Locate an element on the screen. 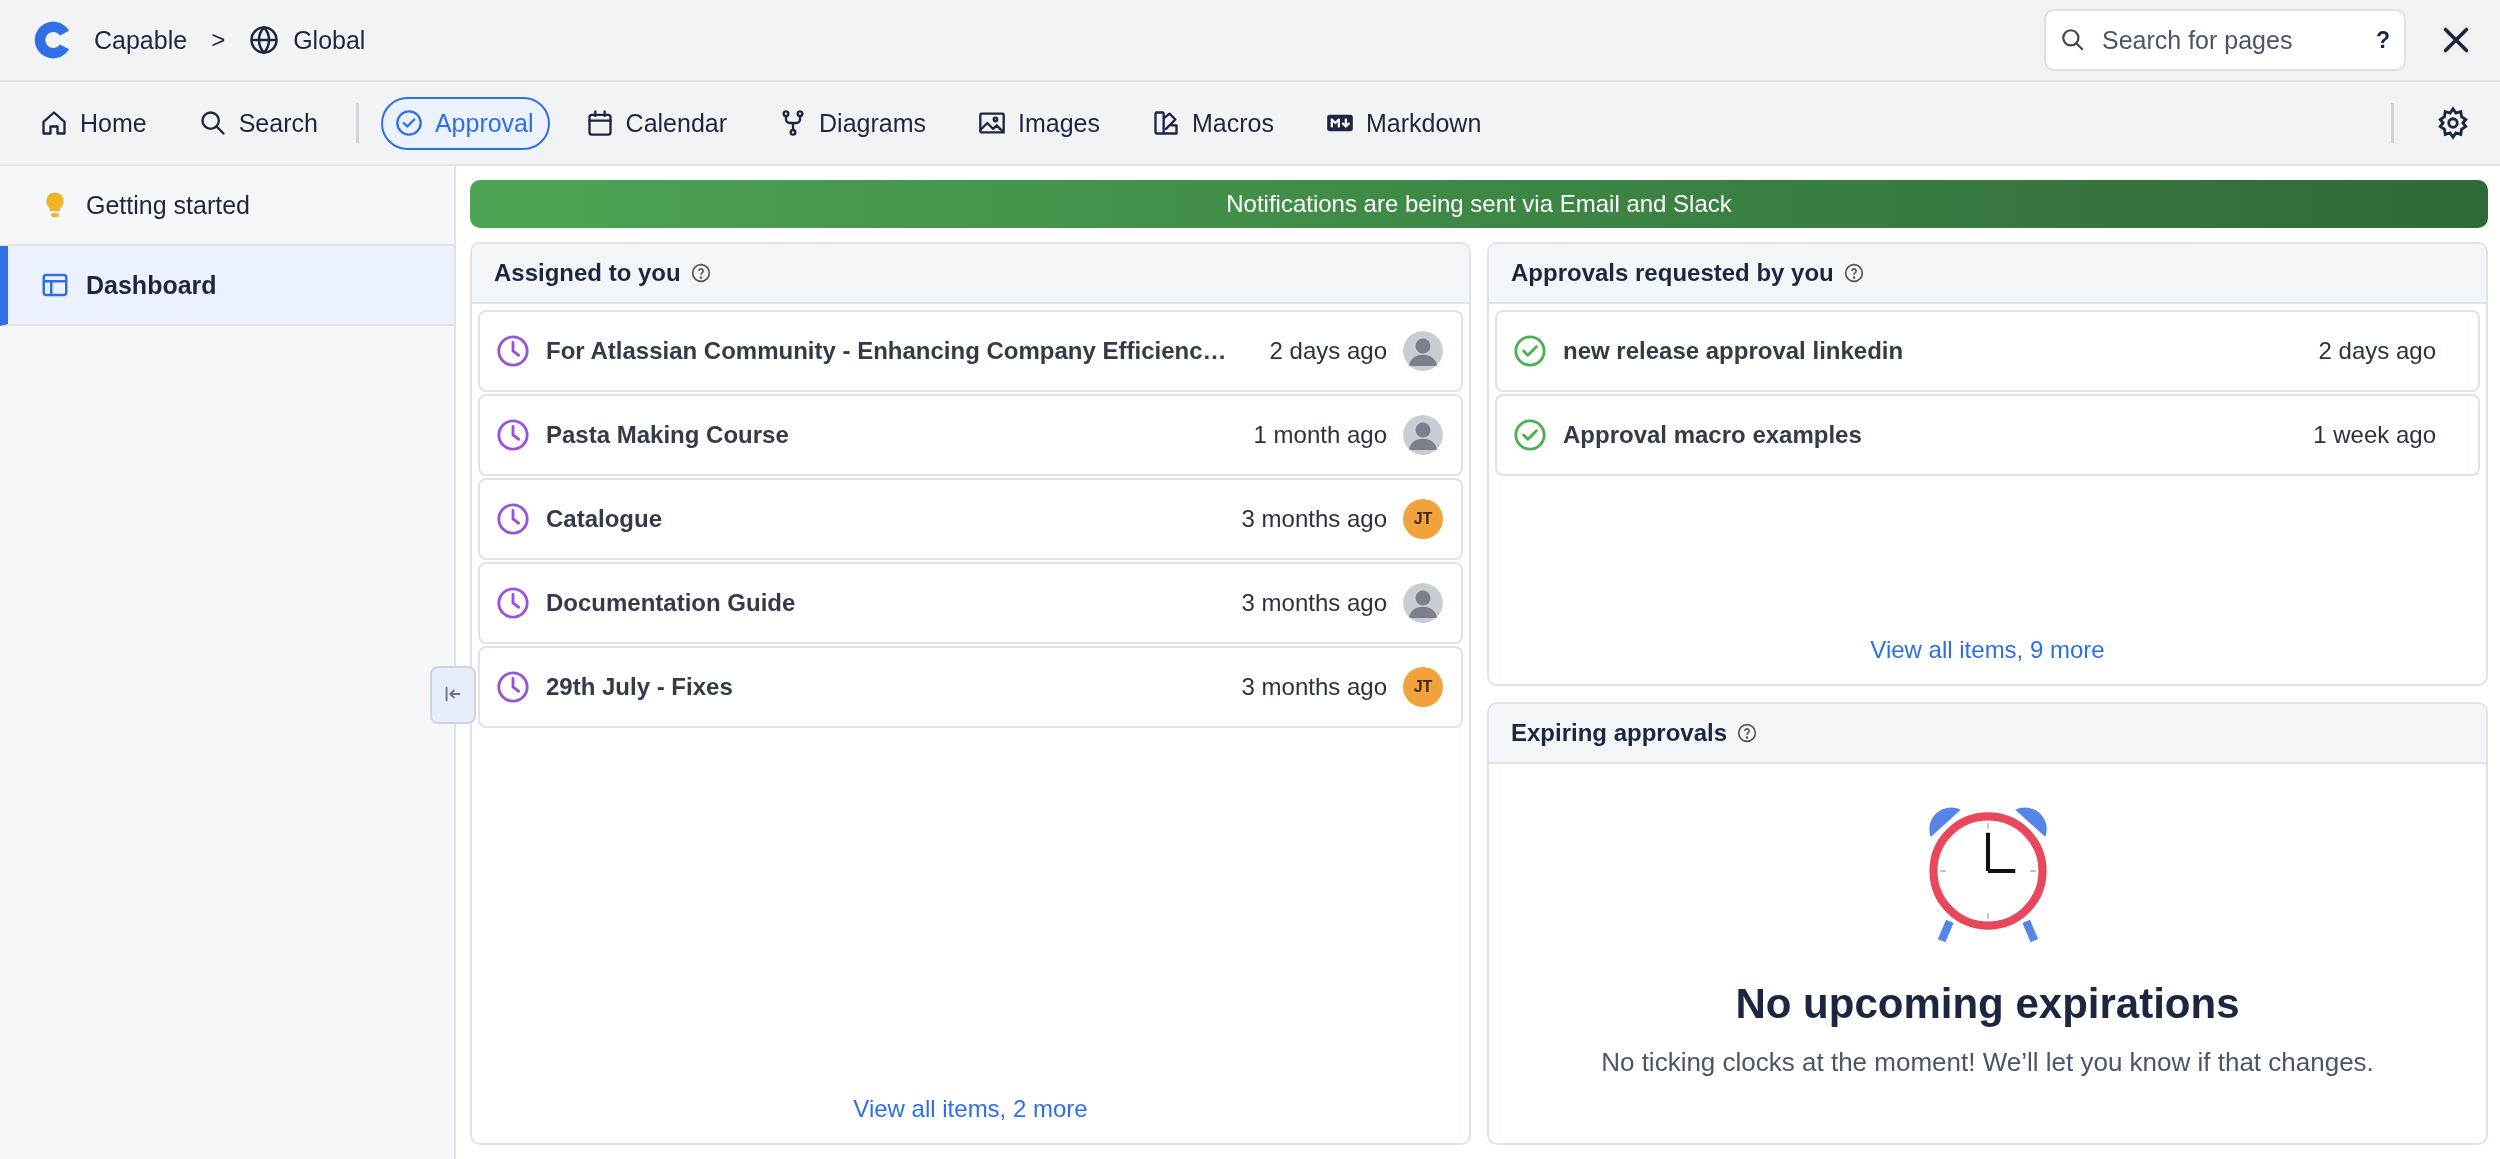  notification-banner: Notifications are being sent via Email and Slack is located at coordinates (1479, 204).